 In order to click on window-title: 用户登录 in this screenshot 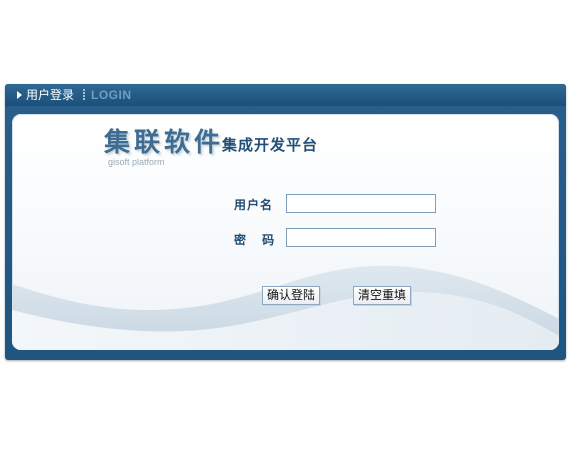, I will do `click(50, 95)`.